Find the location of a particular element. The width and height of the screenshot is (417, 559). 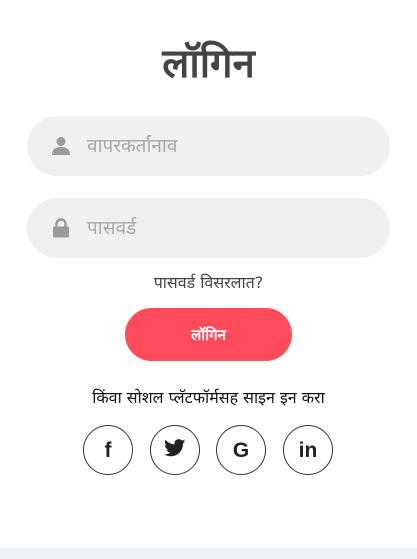

twitter-icon is located at coordinates (175, 450).